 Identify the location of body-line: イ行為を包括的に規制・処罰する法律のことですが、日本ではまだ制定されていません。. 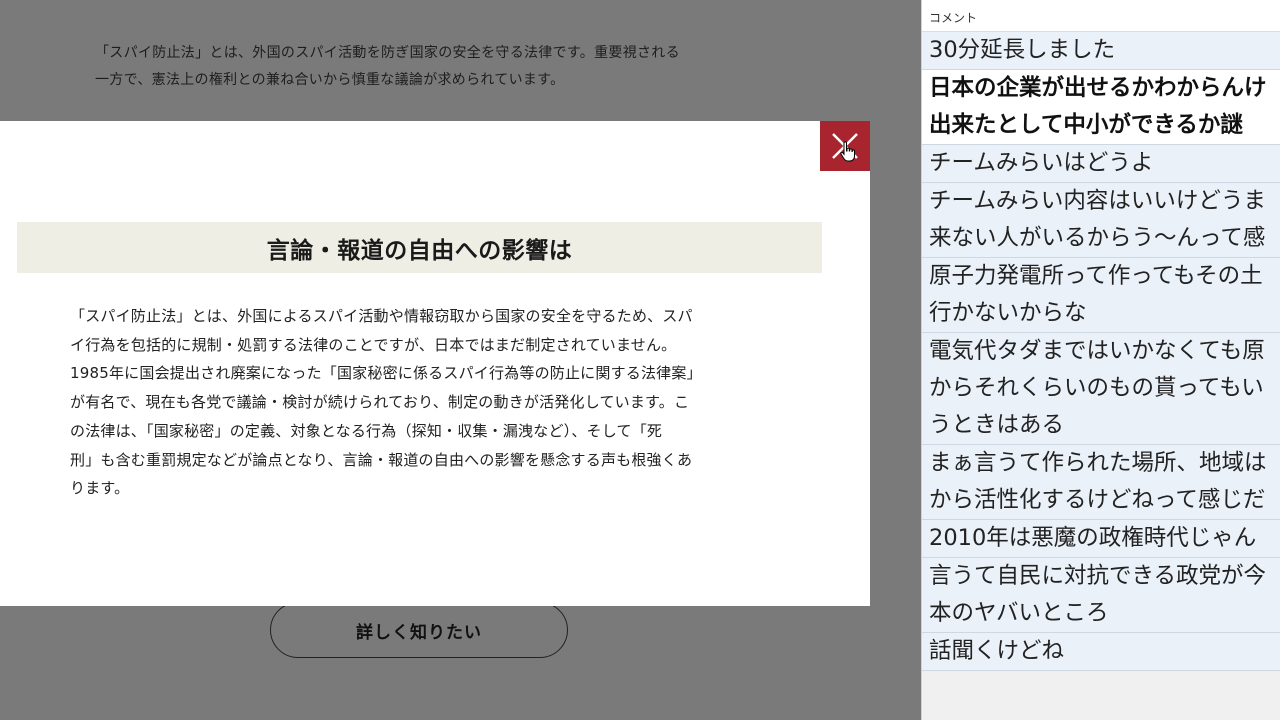
(373, 344).